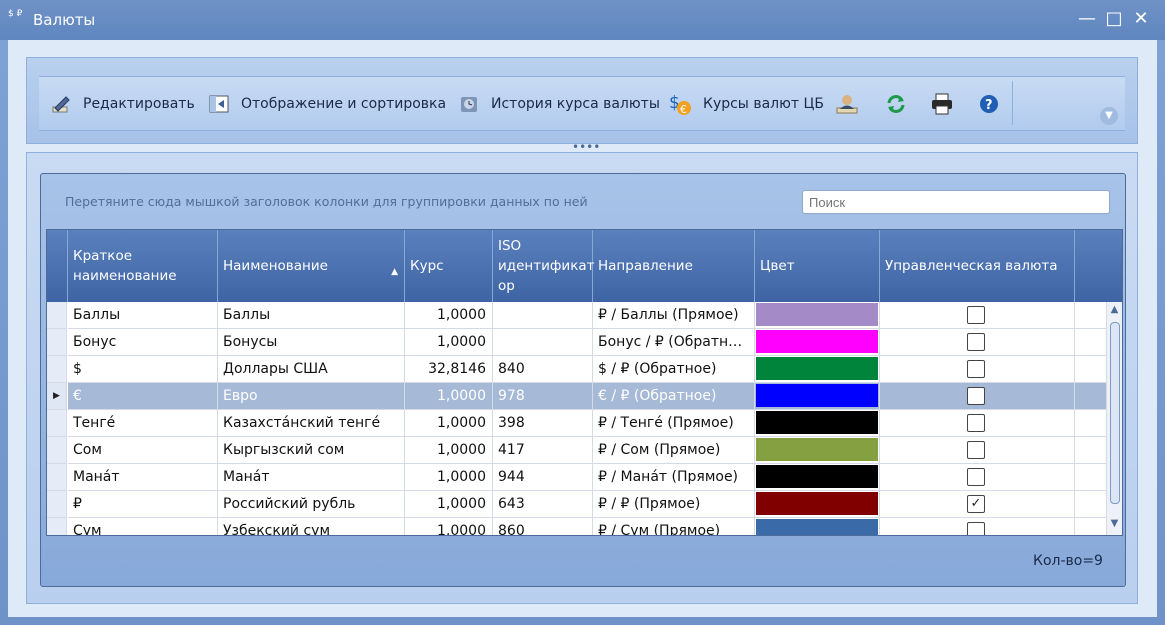  Describe the element at coordinates (143, 526) in the screenshot. I see `cell-short-name: Сум` at that location.